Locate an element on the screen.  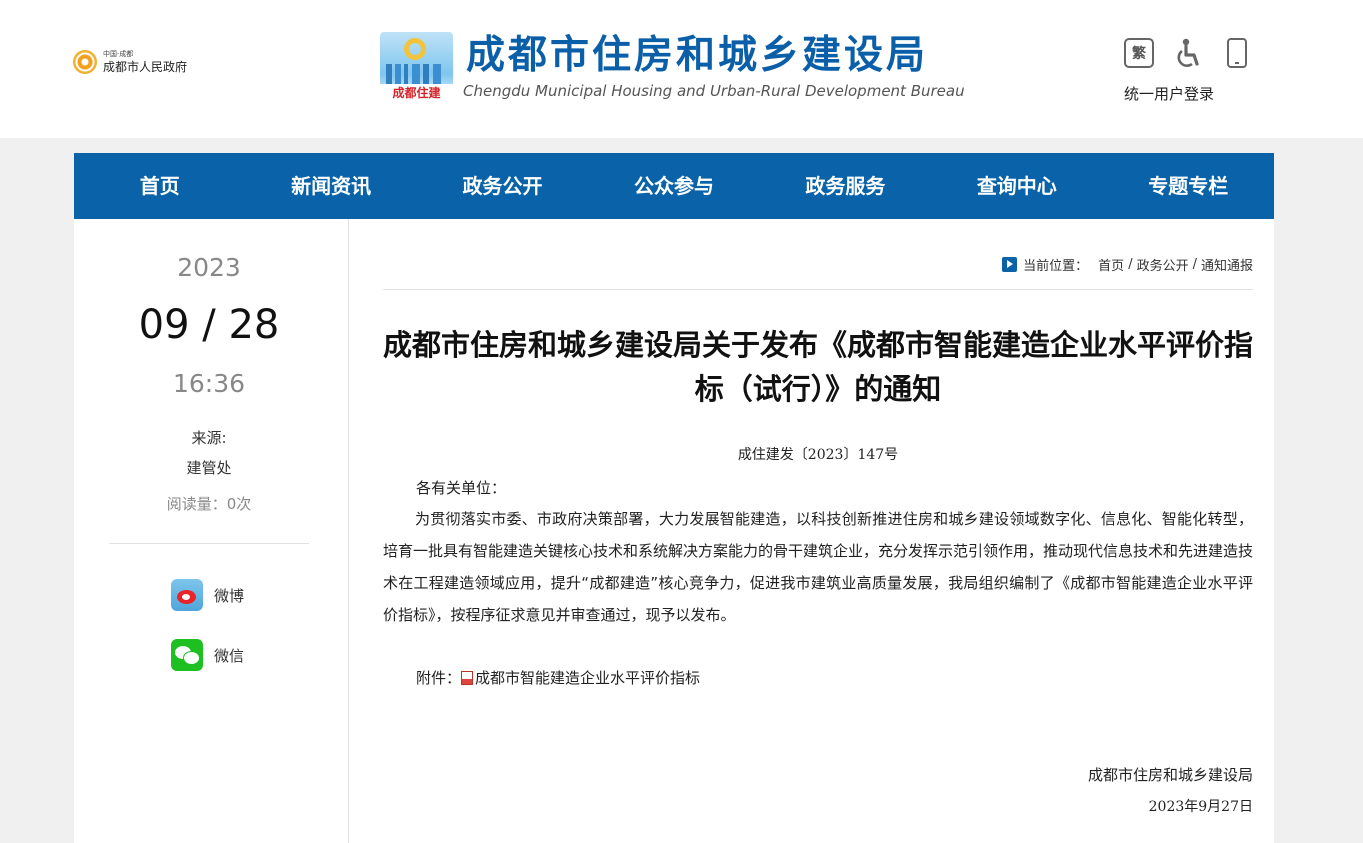
issuer-signature: 成都市住房和城乡建设局 is located at coordinates (1170, 775).